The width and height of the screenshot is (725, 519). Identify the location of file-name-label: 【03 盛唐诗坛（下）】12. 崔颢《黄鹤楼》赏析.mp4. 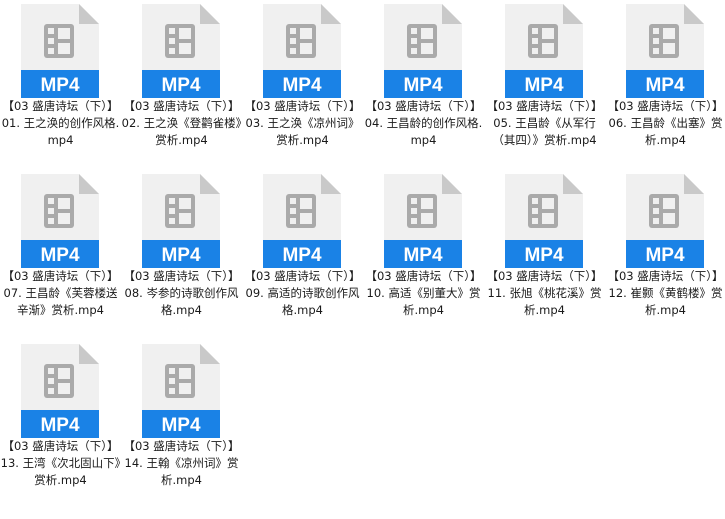
(665, 293).